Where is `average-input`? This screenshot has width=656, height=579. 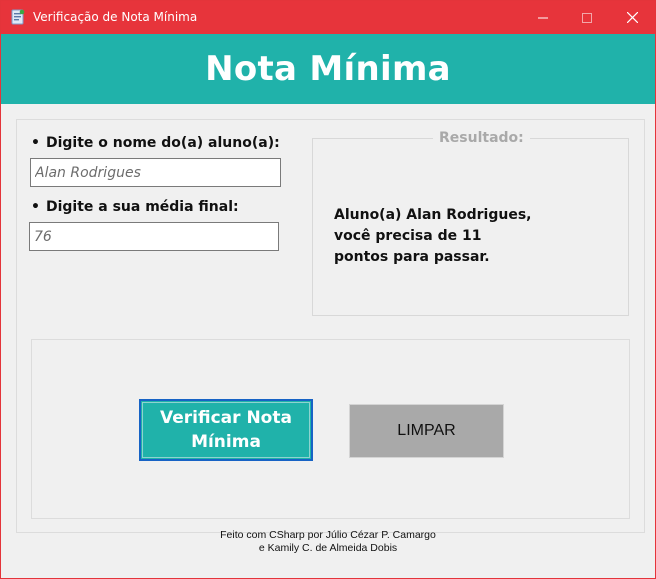 average-input is located at coordinates (154, 236).